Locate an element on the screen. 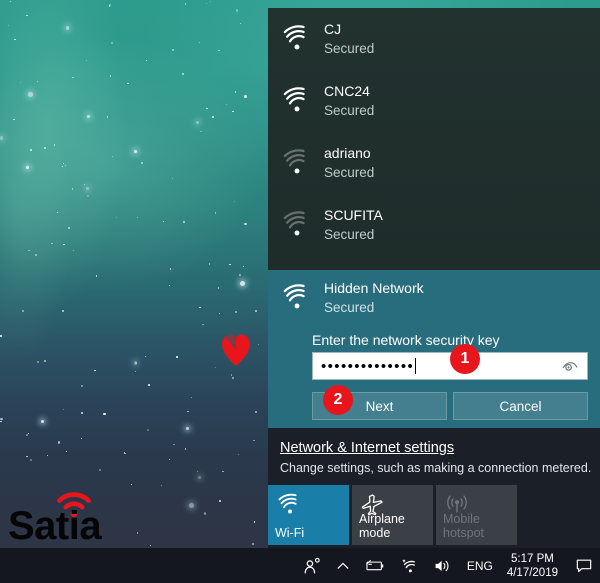 The image size is (600, 583). tile-airplane-mode: Airplane mode is located at coordinates (392, 515).